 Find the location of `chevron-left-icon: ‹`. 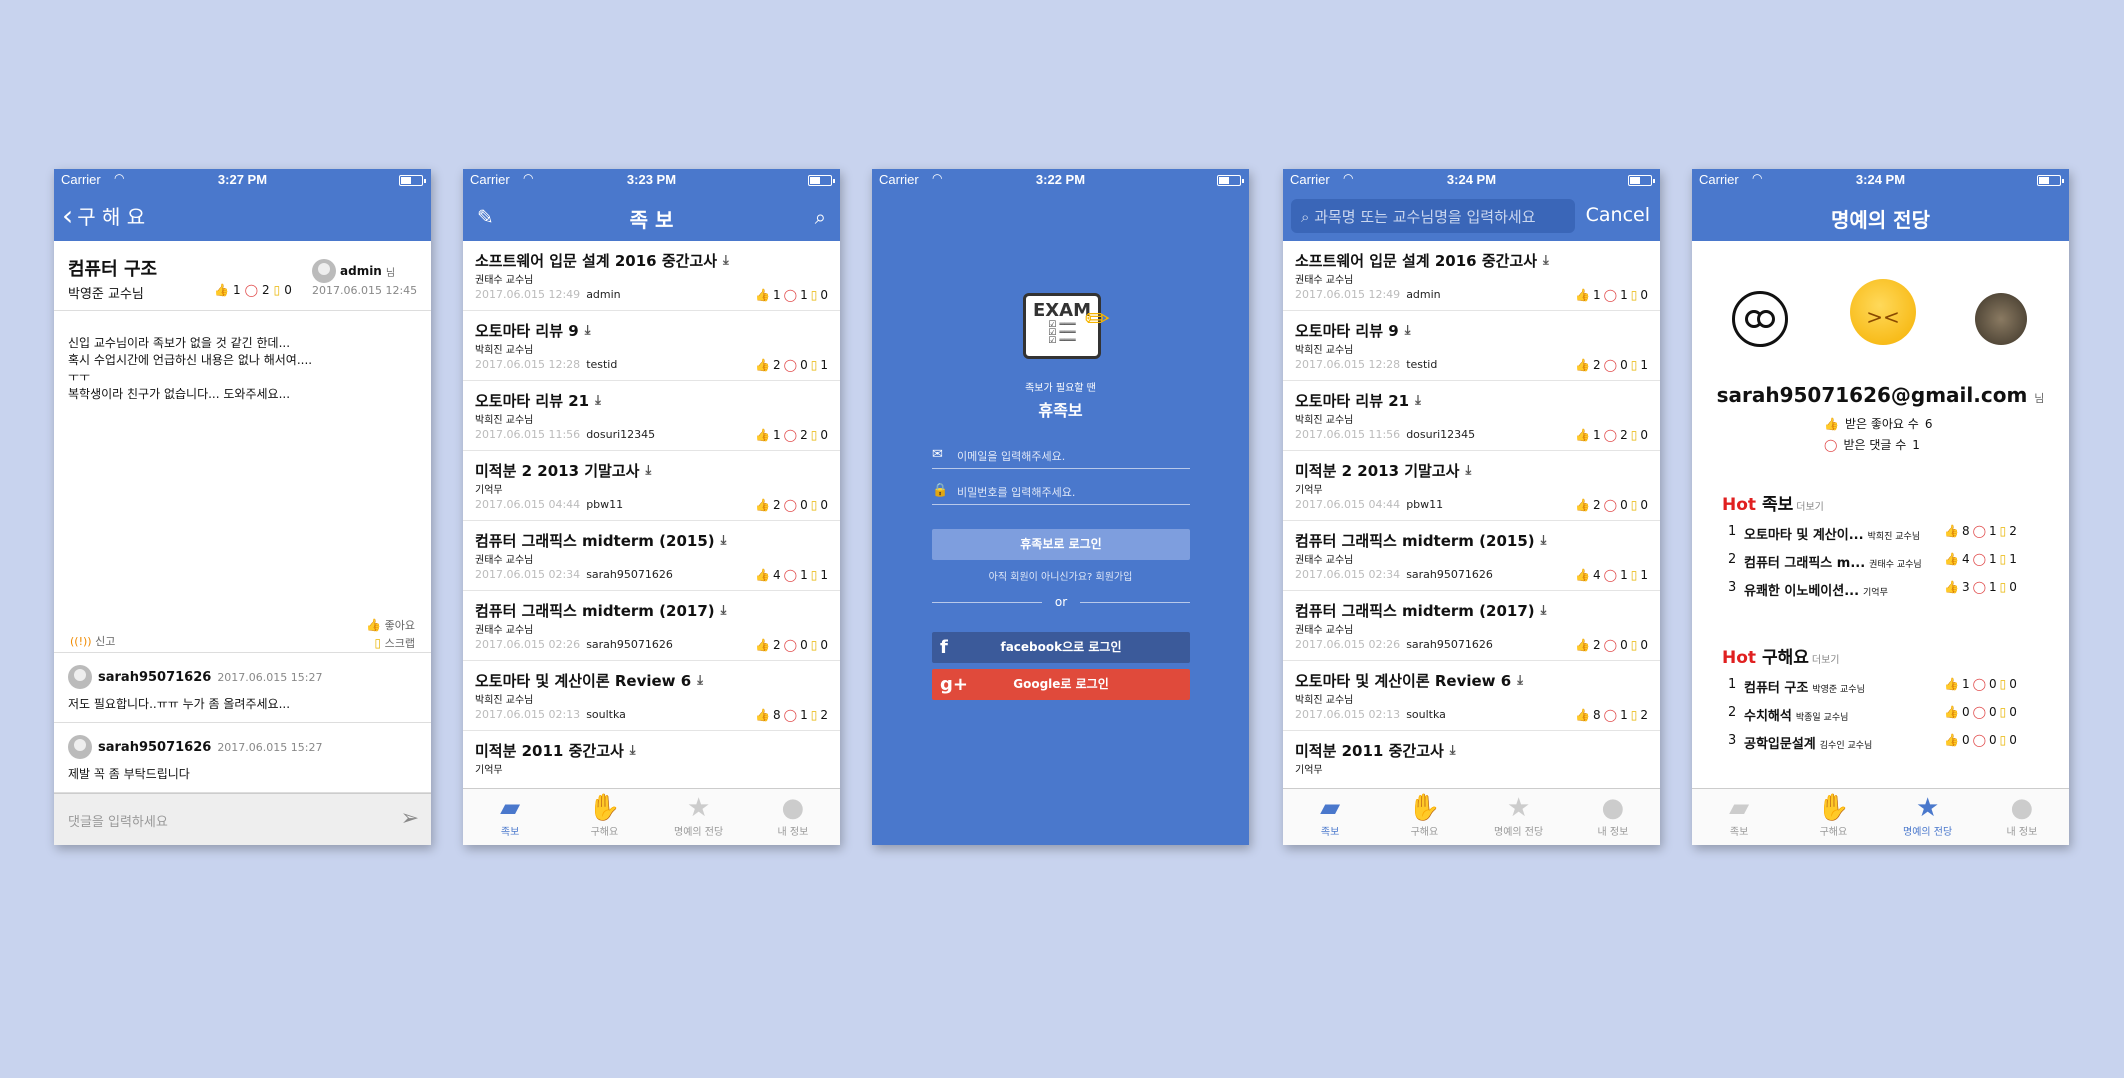

chevron-left-icon: ‹ is located at coordinates (68, 215).